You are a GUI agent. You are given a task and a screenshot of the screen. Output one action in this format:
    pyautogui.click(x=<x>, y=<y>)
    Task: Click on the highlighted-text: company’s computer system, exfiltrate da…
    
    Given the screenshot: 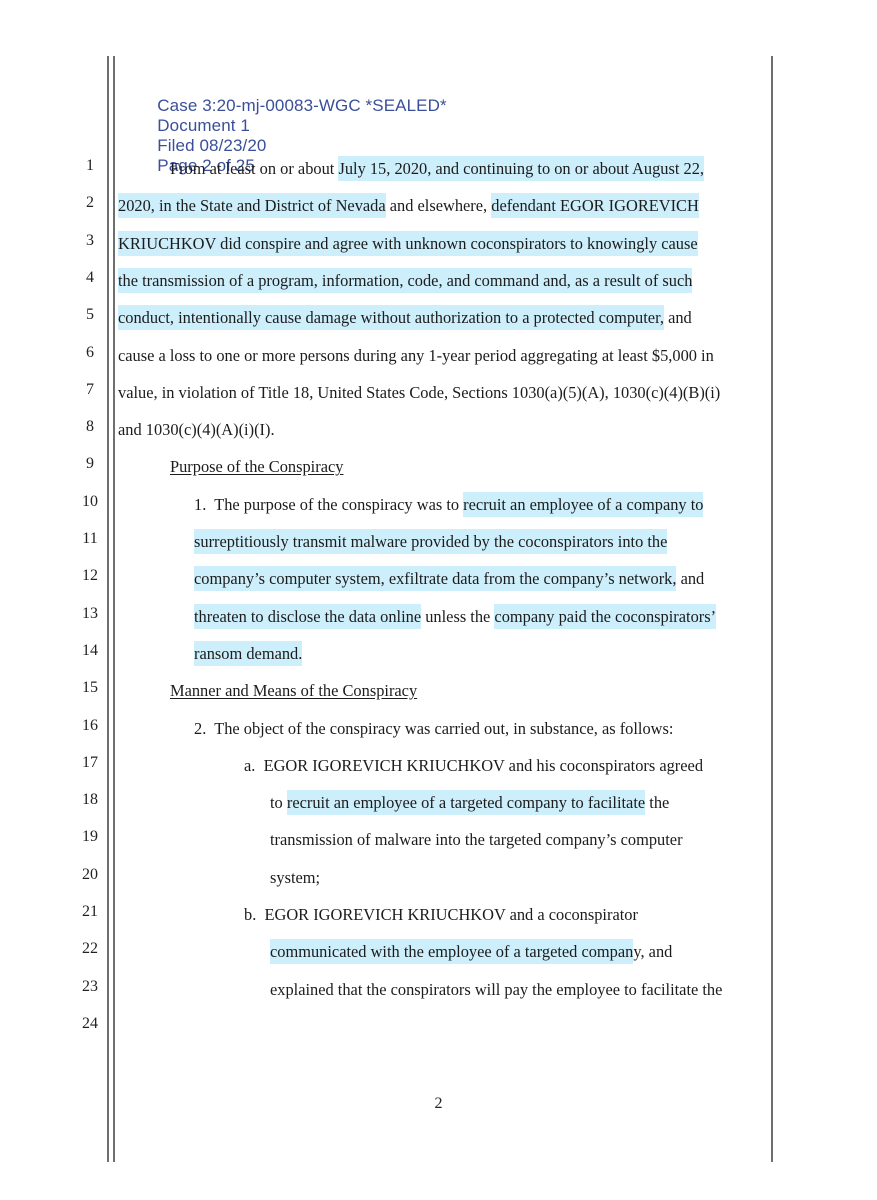 What is the action you would take?
    pyautogui.click(x=435, y=579)
    